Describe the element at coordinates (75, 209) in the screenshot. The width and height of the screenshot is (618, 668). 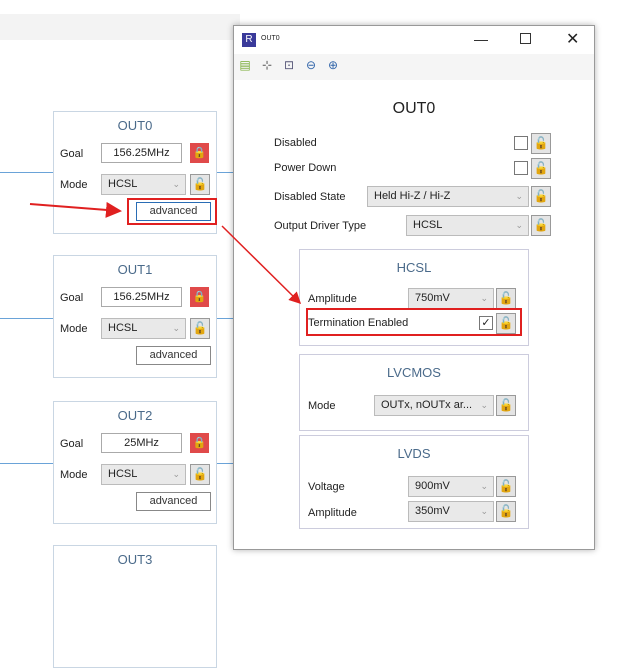
I see `arrow-to-advanced` at that location.